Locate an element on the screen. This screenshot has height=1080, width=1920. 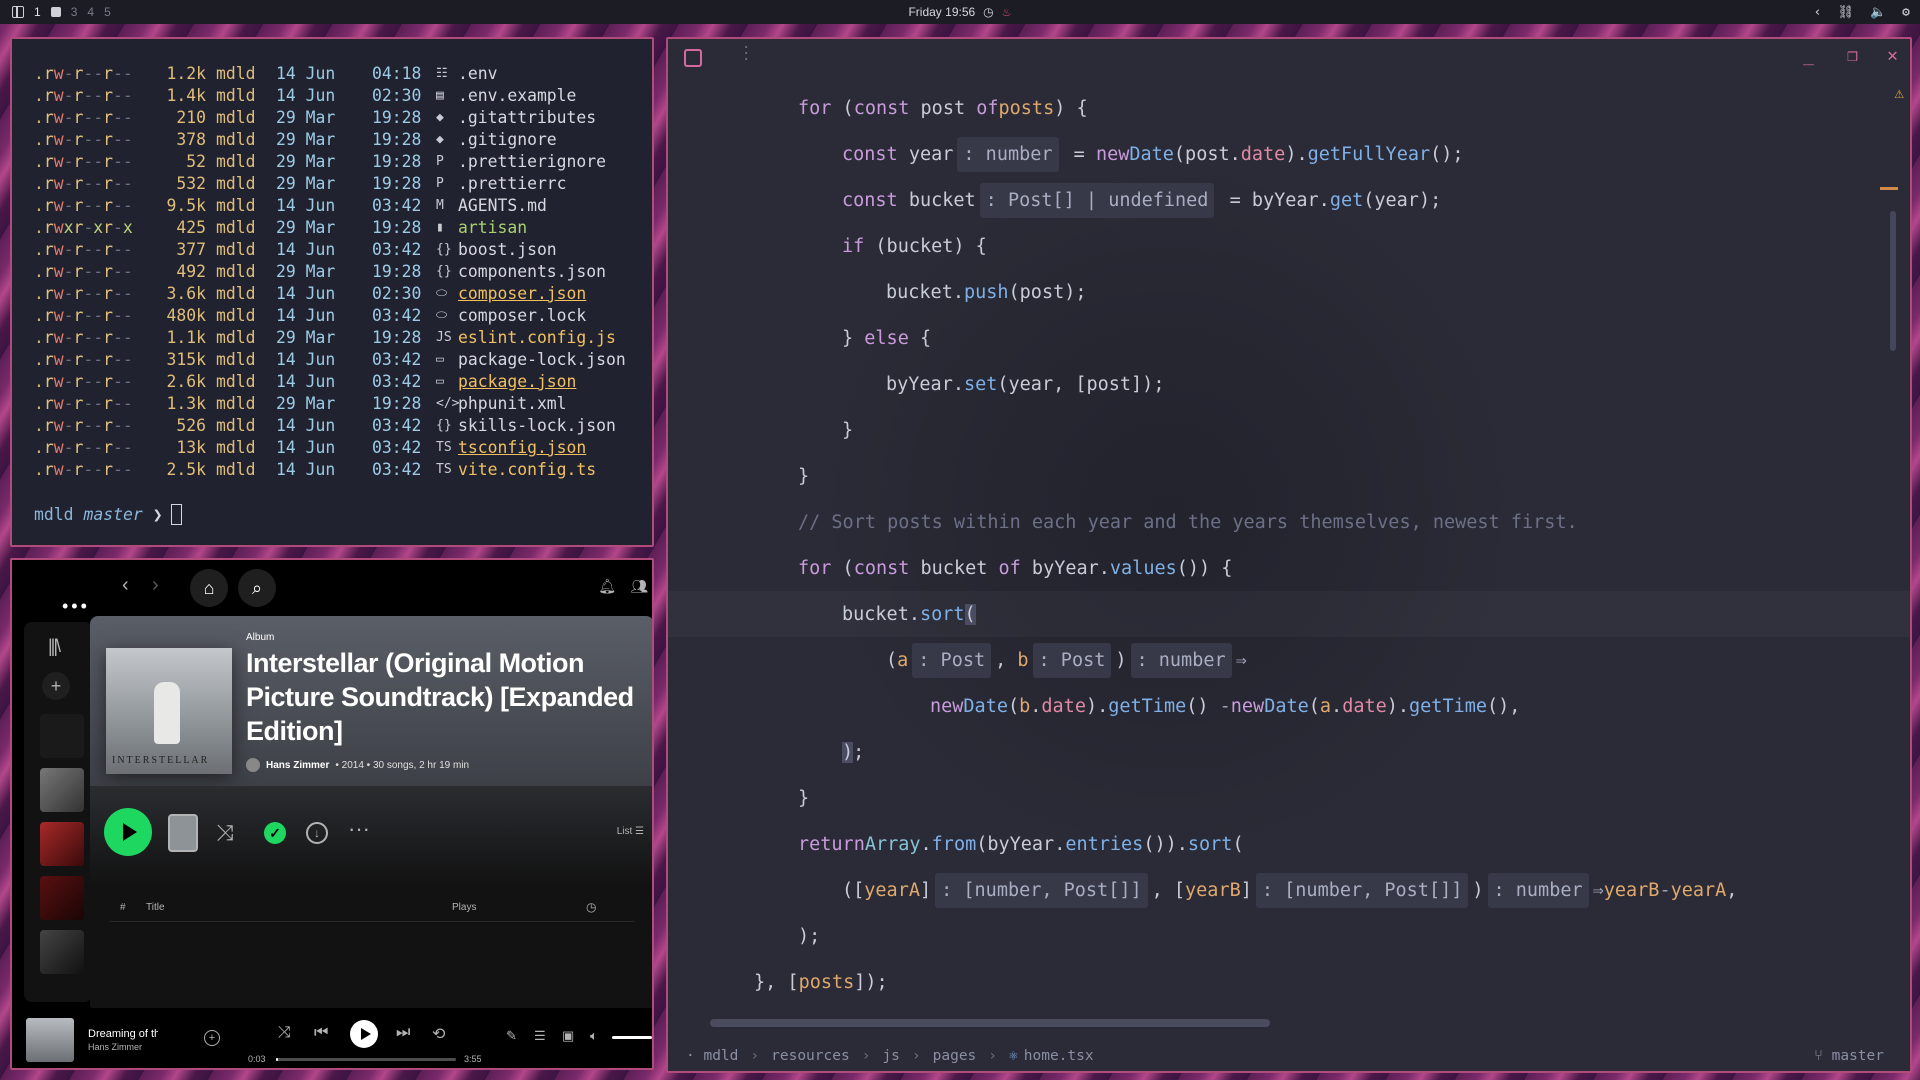
devices-icon: ▣ is located at coordinates (568, 1036).